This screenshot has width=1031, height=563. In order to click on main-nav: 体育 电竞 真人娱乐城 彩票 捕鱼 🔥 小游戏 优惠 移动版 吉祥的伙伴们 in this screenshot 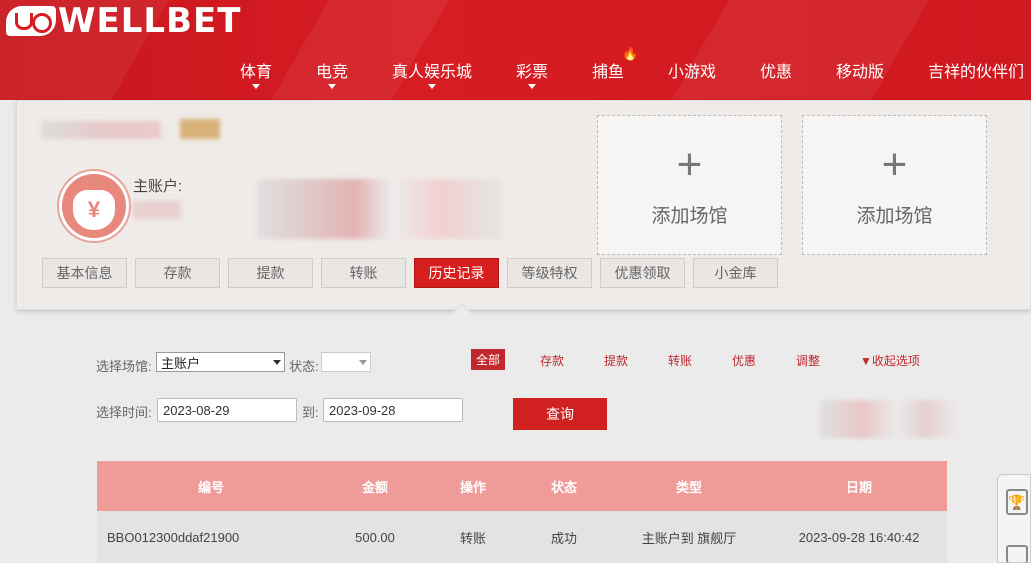, I will do `click(515, 72)`.